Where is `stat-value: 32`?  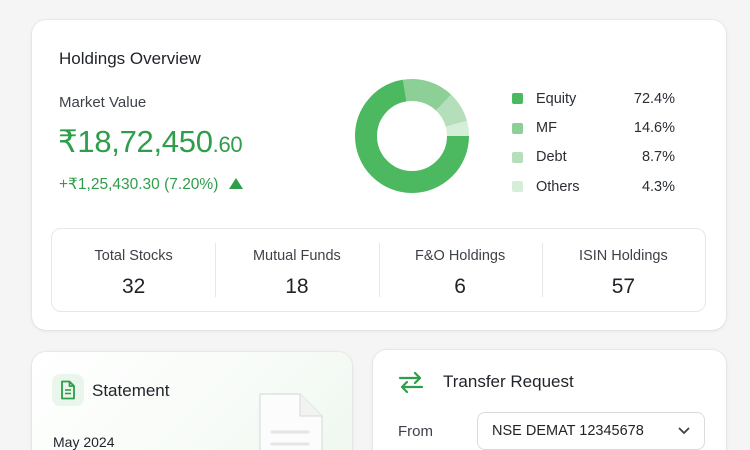 stat-value: 32 is located at coordinates (133, 286).